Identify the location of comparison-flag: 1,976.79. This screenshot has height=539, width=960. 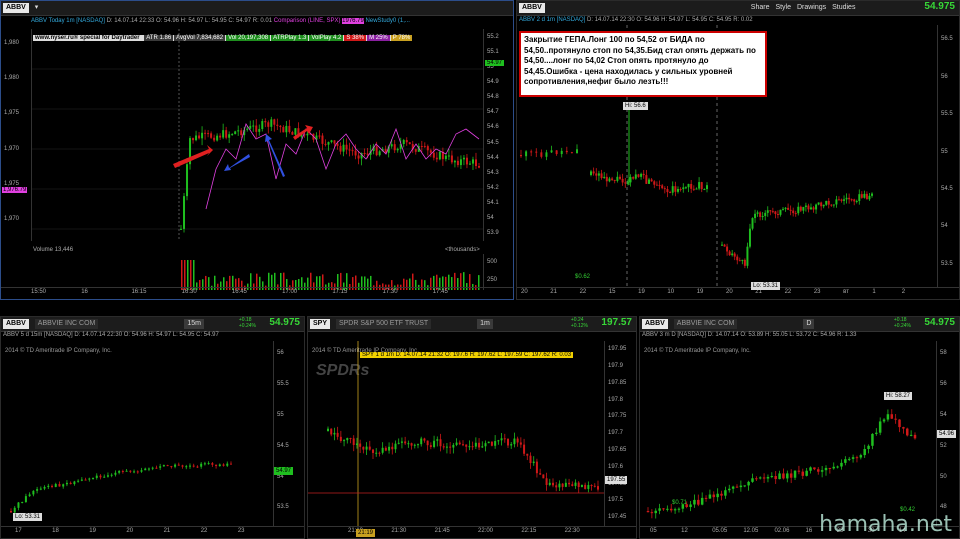
(15, 190).